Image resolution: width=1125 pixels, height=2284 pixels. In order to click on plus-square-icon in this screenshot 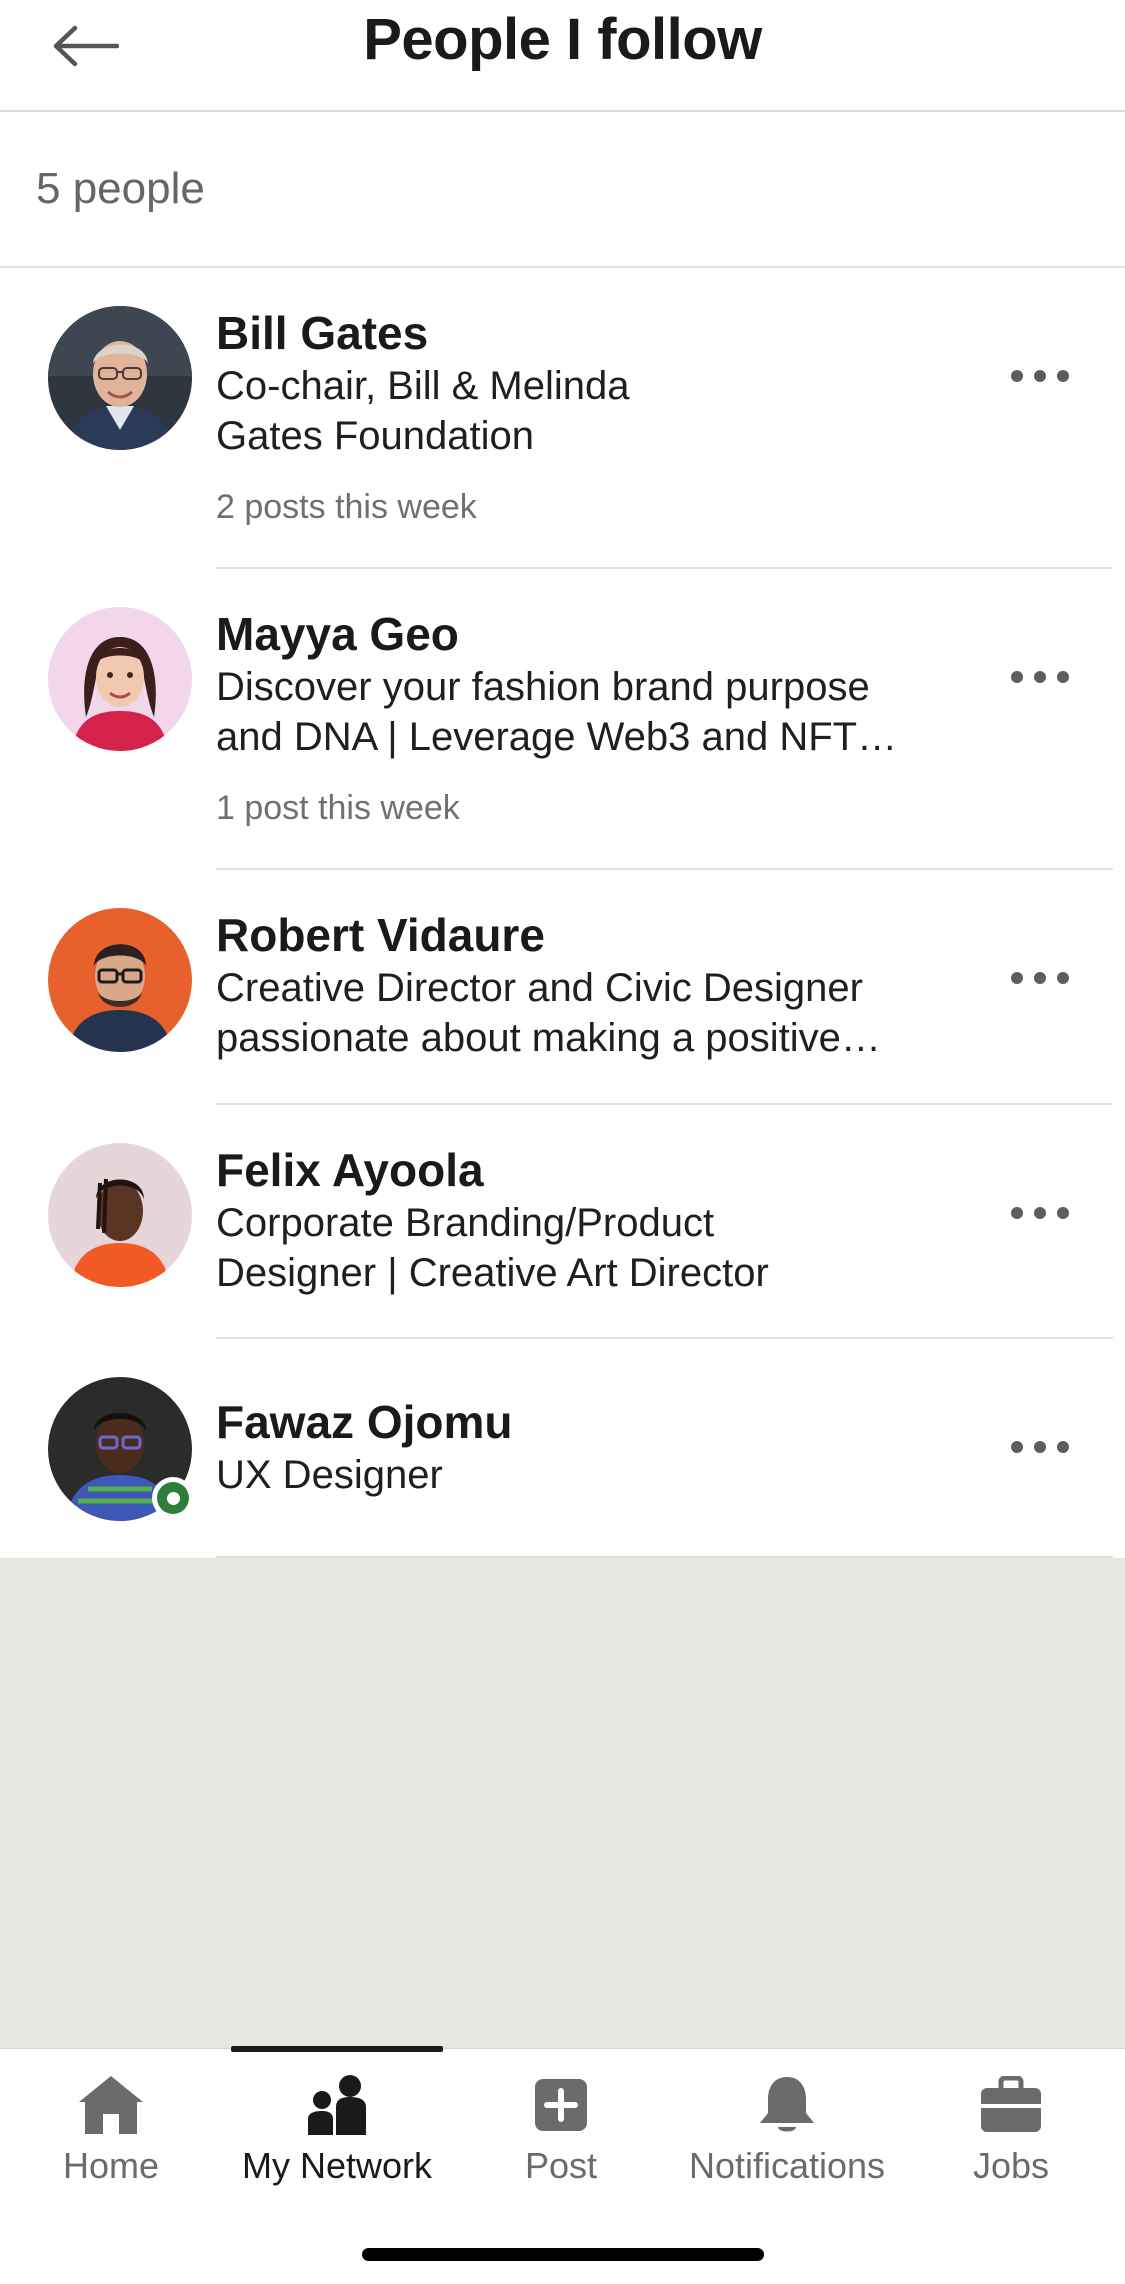, I will do `click(561, 2105)`.